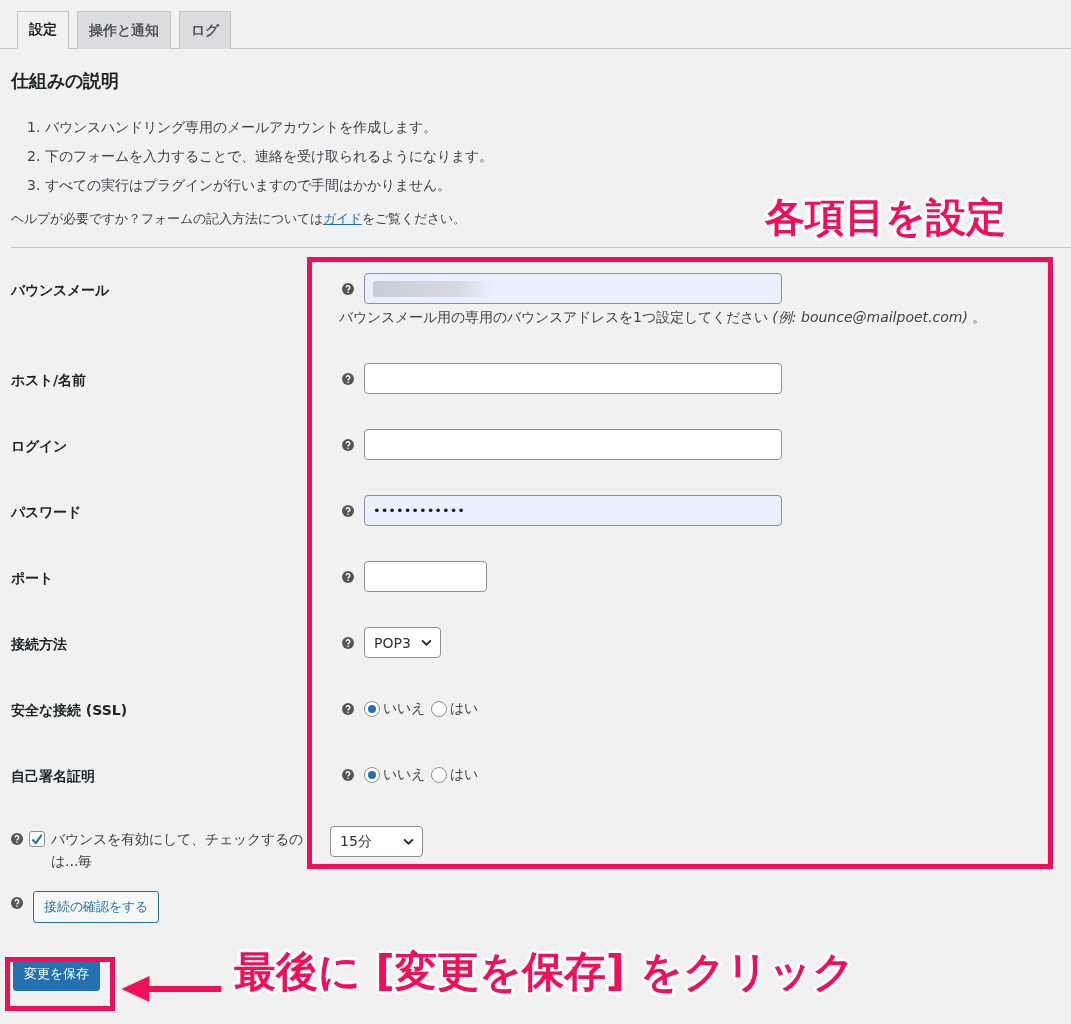  What do you see at coordinates (39, 446) in the screenshot?
I see `field-label: ログイン` at bounding box center [39, 446].